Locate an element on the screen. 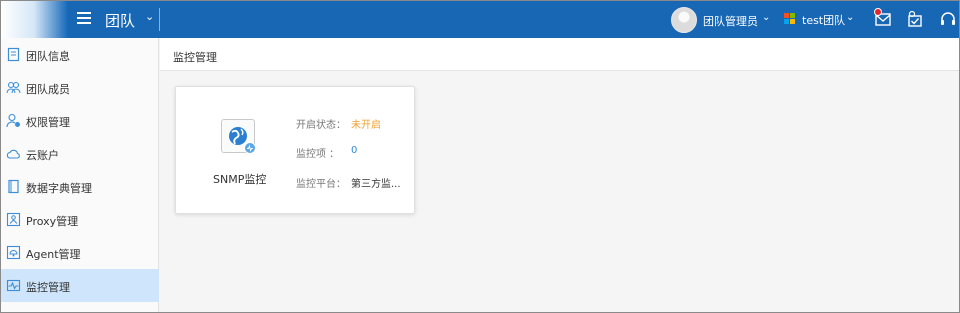 This screenshot has width=960, height=313. sidebar-item-label: Agent管理 is located at coordinates (53, 254).